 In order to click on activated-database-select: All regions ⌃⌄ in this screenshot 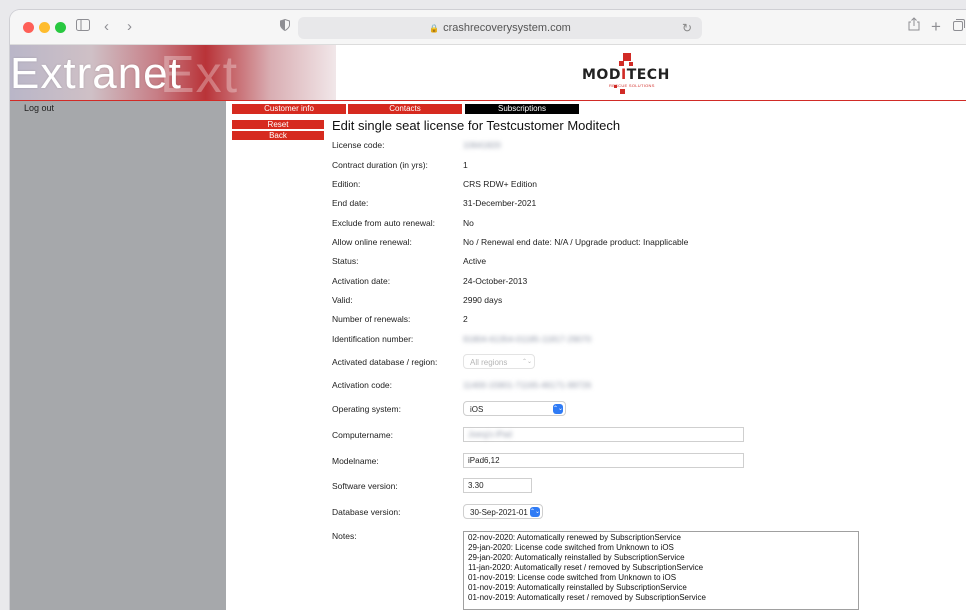, I will do `click(499, 361)`.